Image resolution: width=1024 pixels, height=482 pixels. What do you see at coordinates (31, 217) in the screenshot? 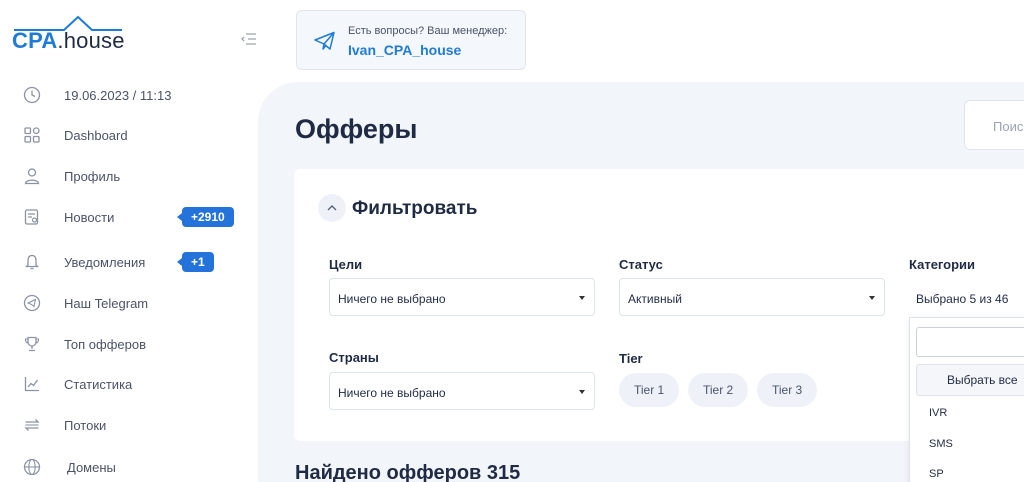
I see `news-icon` at bounding box center [31, 217].